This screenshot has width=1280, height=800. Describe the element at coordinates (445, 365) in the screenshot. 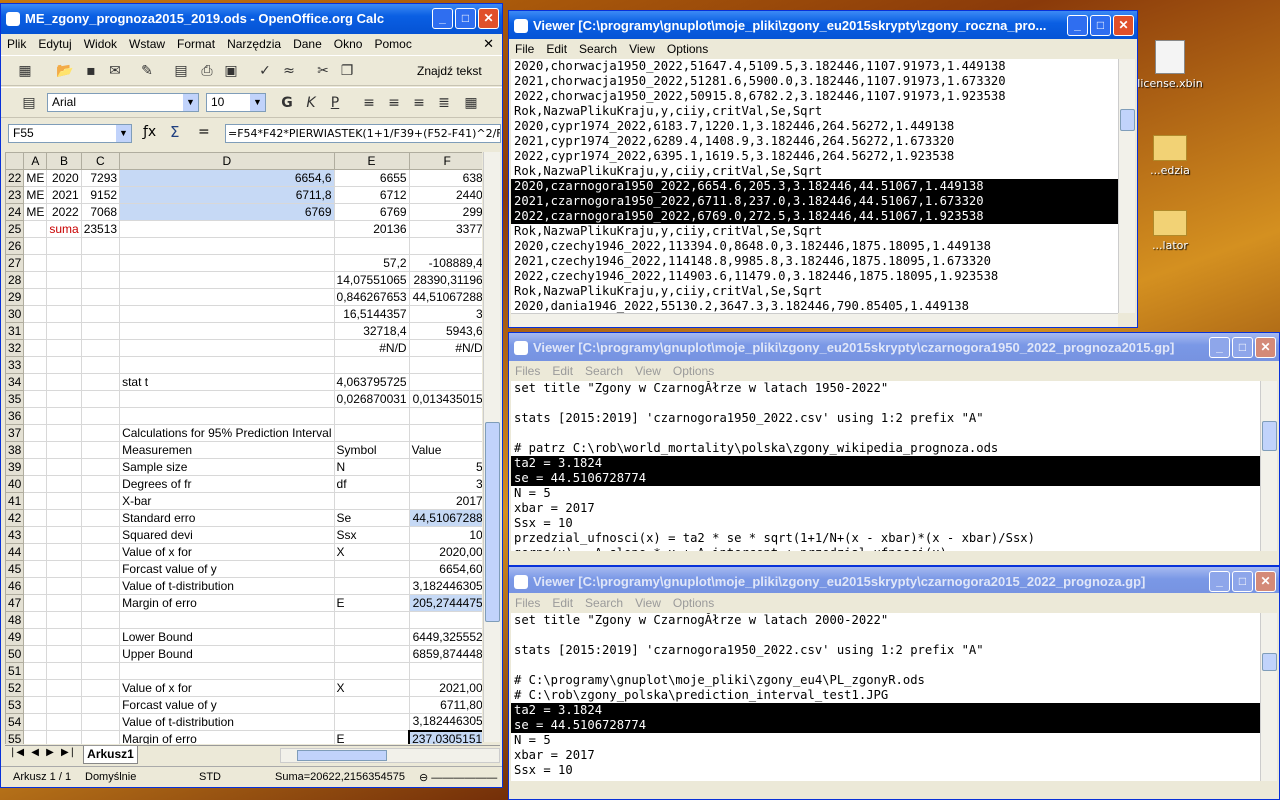

I see `cell-f33` at that location.